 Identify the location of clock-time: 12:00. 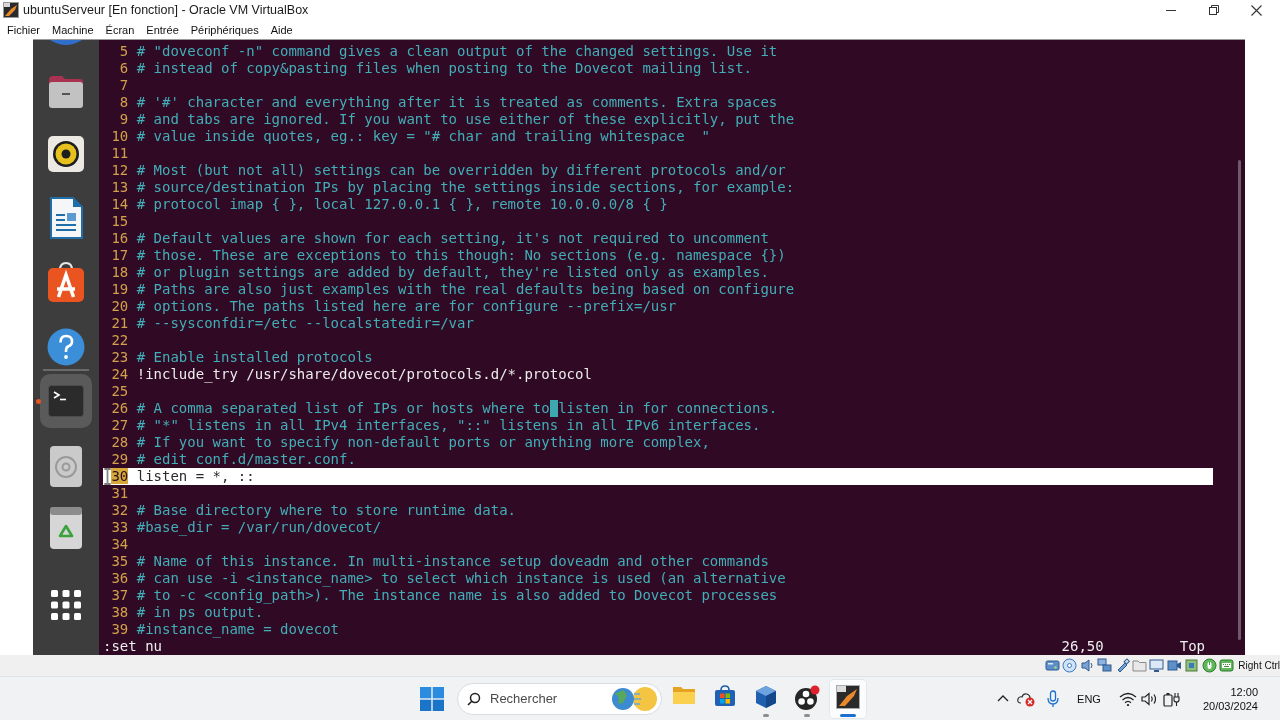
(1244, 691).